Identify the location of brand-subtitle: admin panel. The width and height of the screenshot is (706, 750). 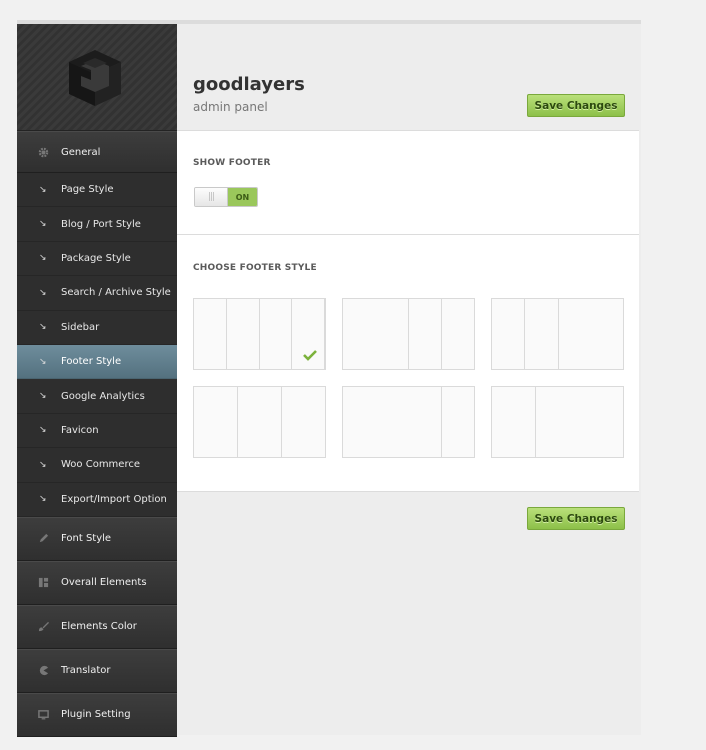
(230, 107).